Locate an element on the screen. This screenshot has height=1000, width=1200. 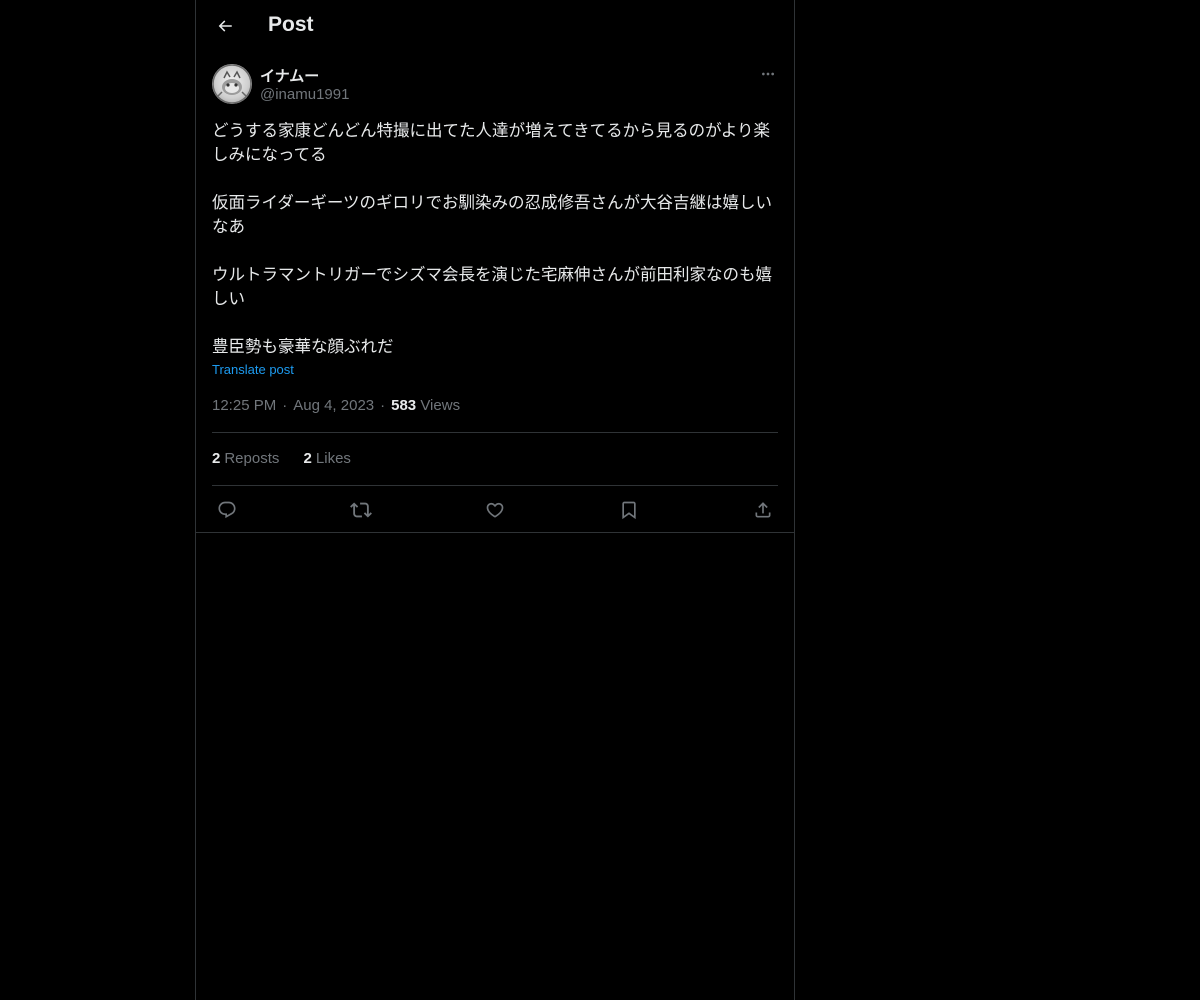
likes-label: Likes is located at coordinates (333, 458).